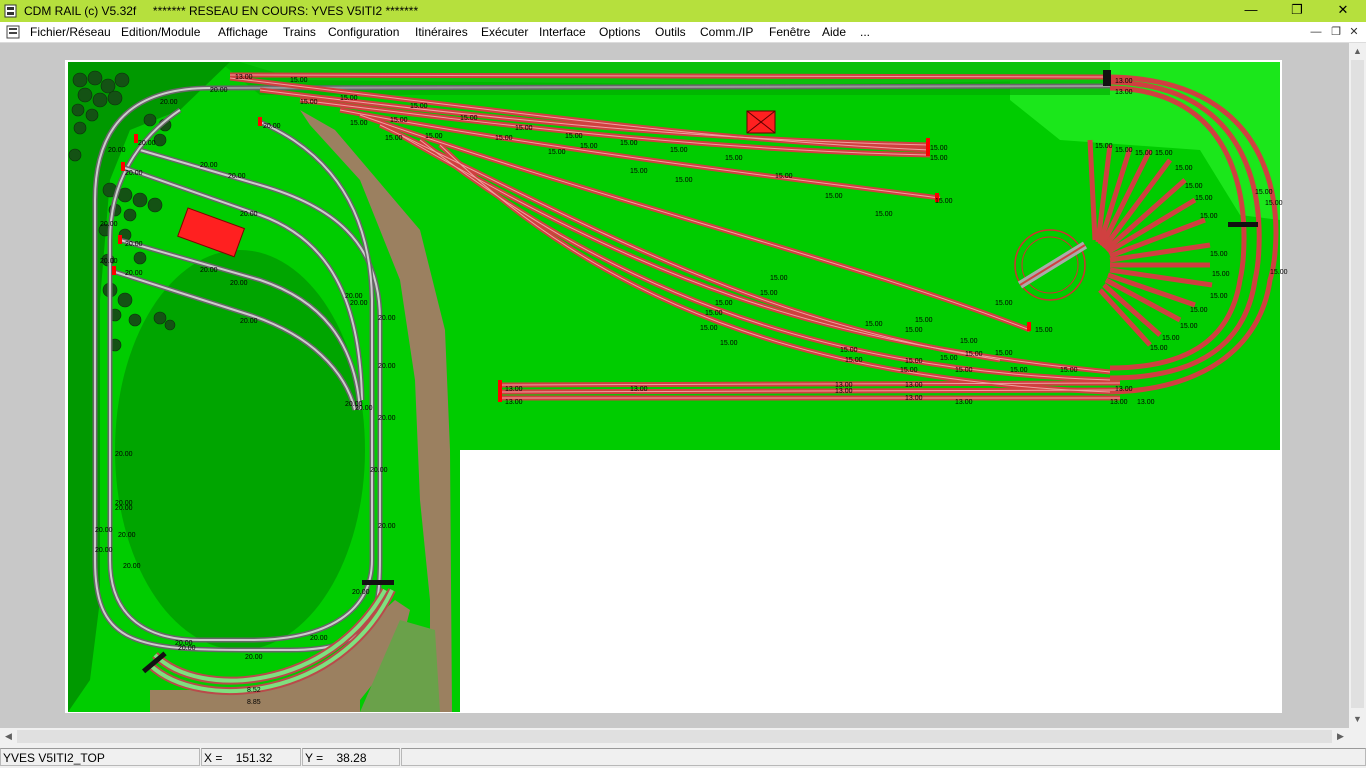  Describe the element at coordinates (1343, 11) in the screenshot. I see `close-button: ✕` at that location.